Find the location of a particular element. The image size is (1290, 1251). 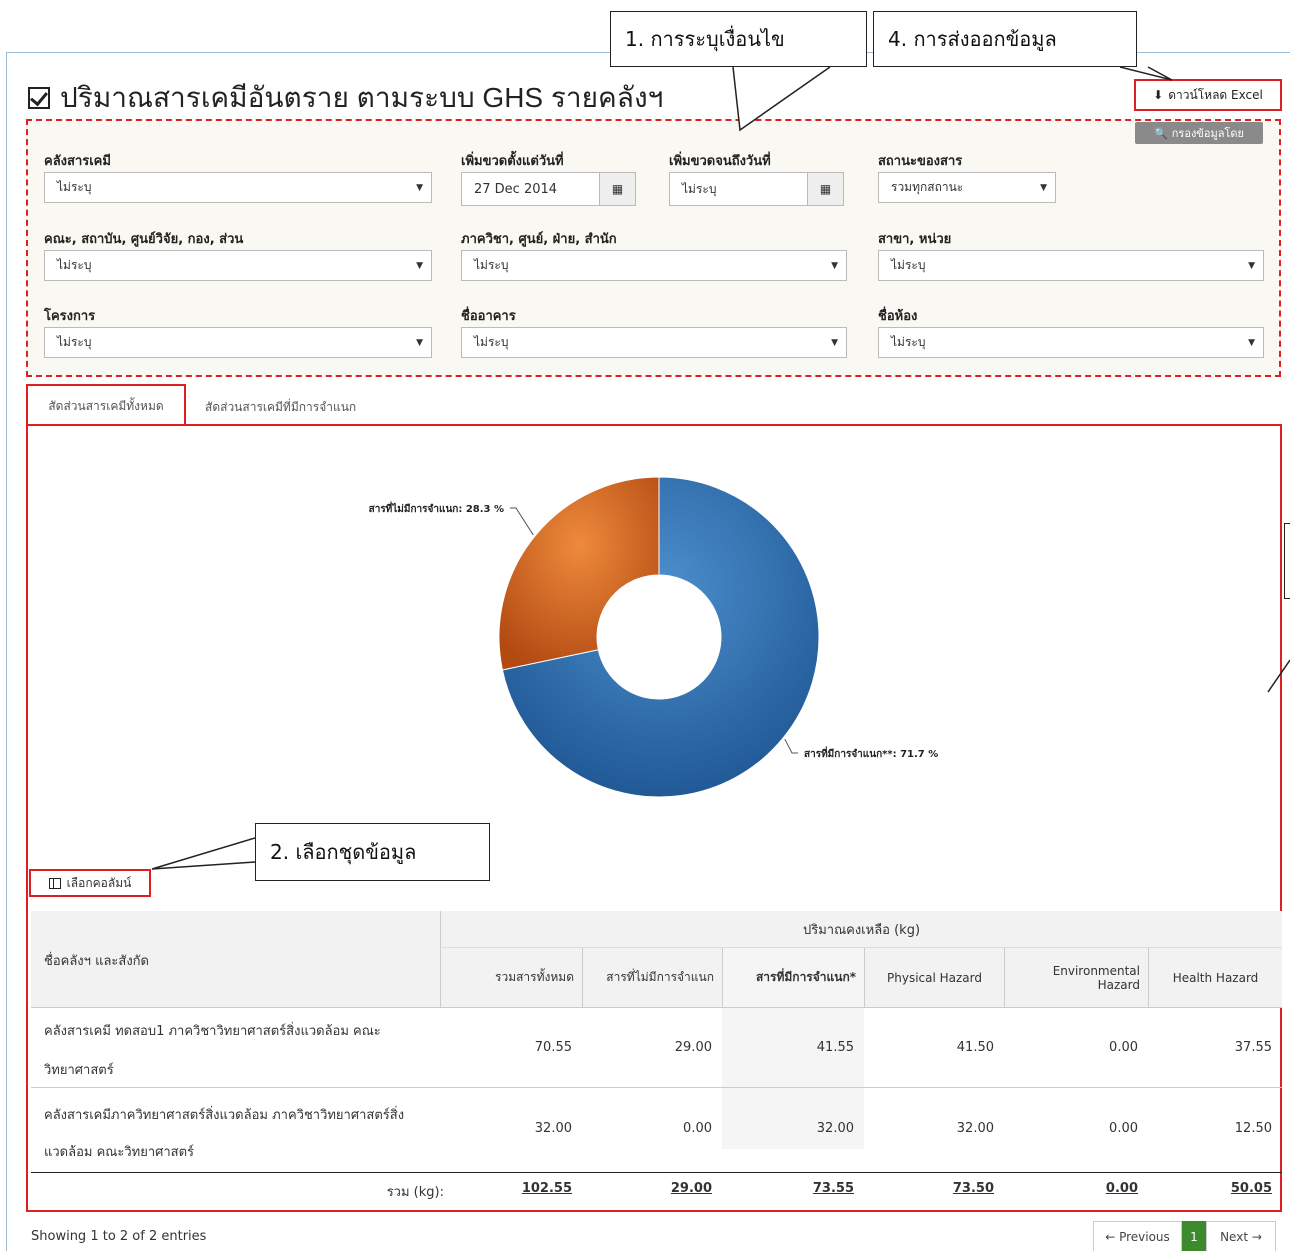

slice-label-1: สารที่ไม่มีการจำแนก: 28.3 % is located at coordinates (436, 508).